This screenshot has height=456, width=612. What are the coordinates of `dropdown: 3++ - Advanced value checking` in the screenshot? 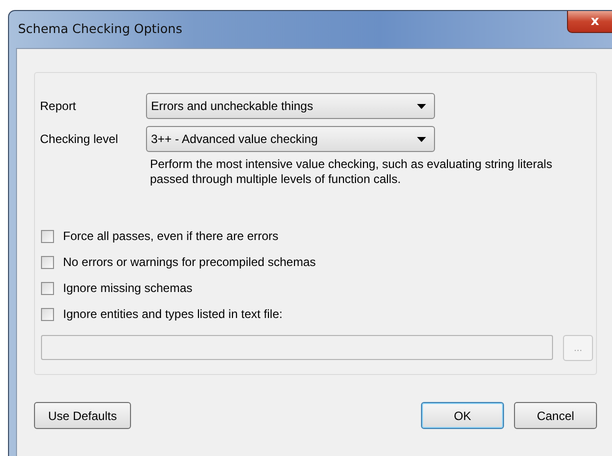 It's located at (290, 139).